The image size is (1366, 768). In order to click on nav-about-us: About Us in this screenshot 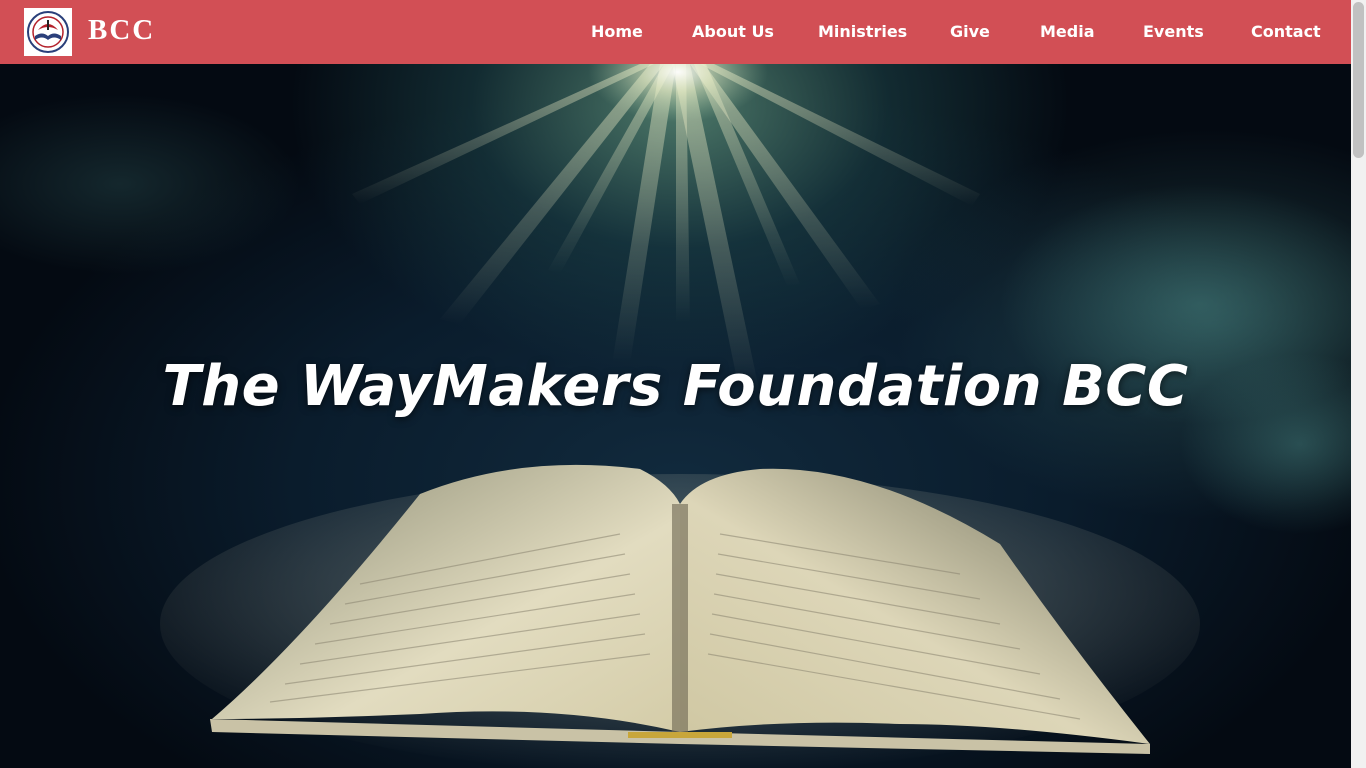, I will do `click(733, 31)`.